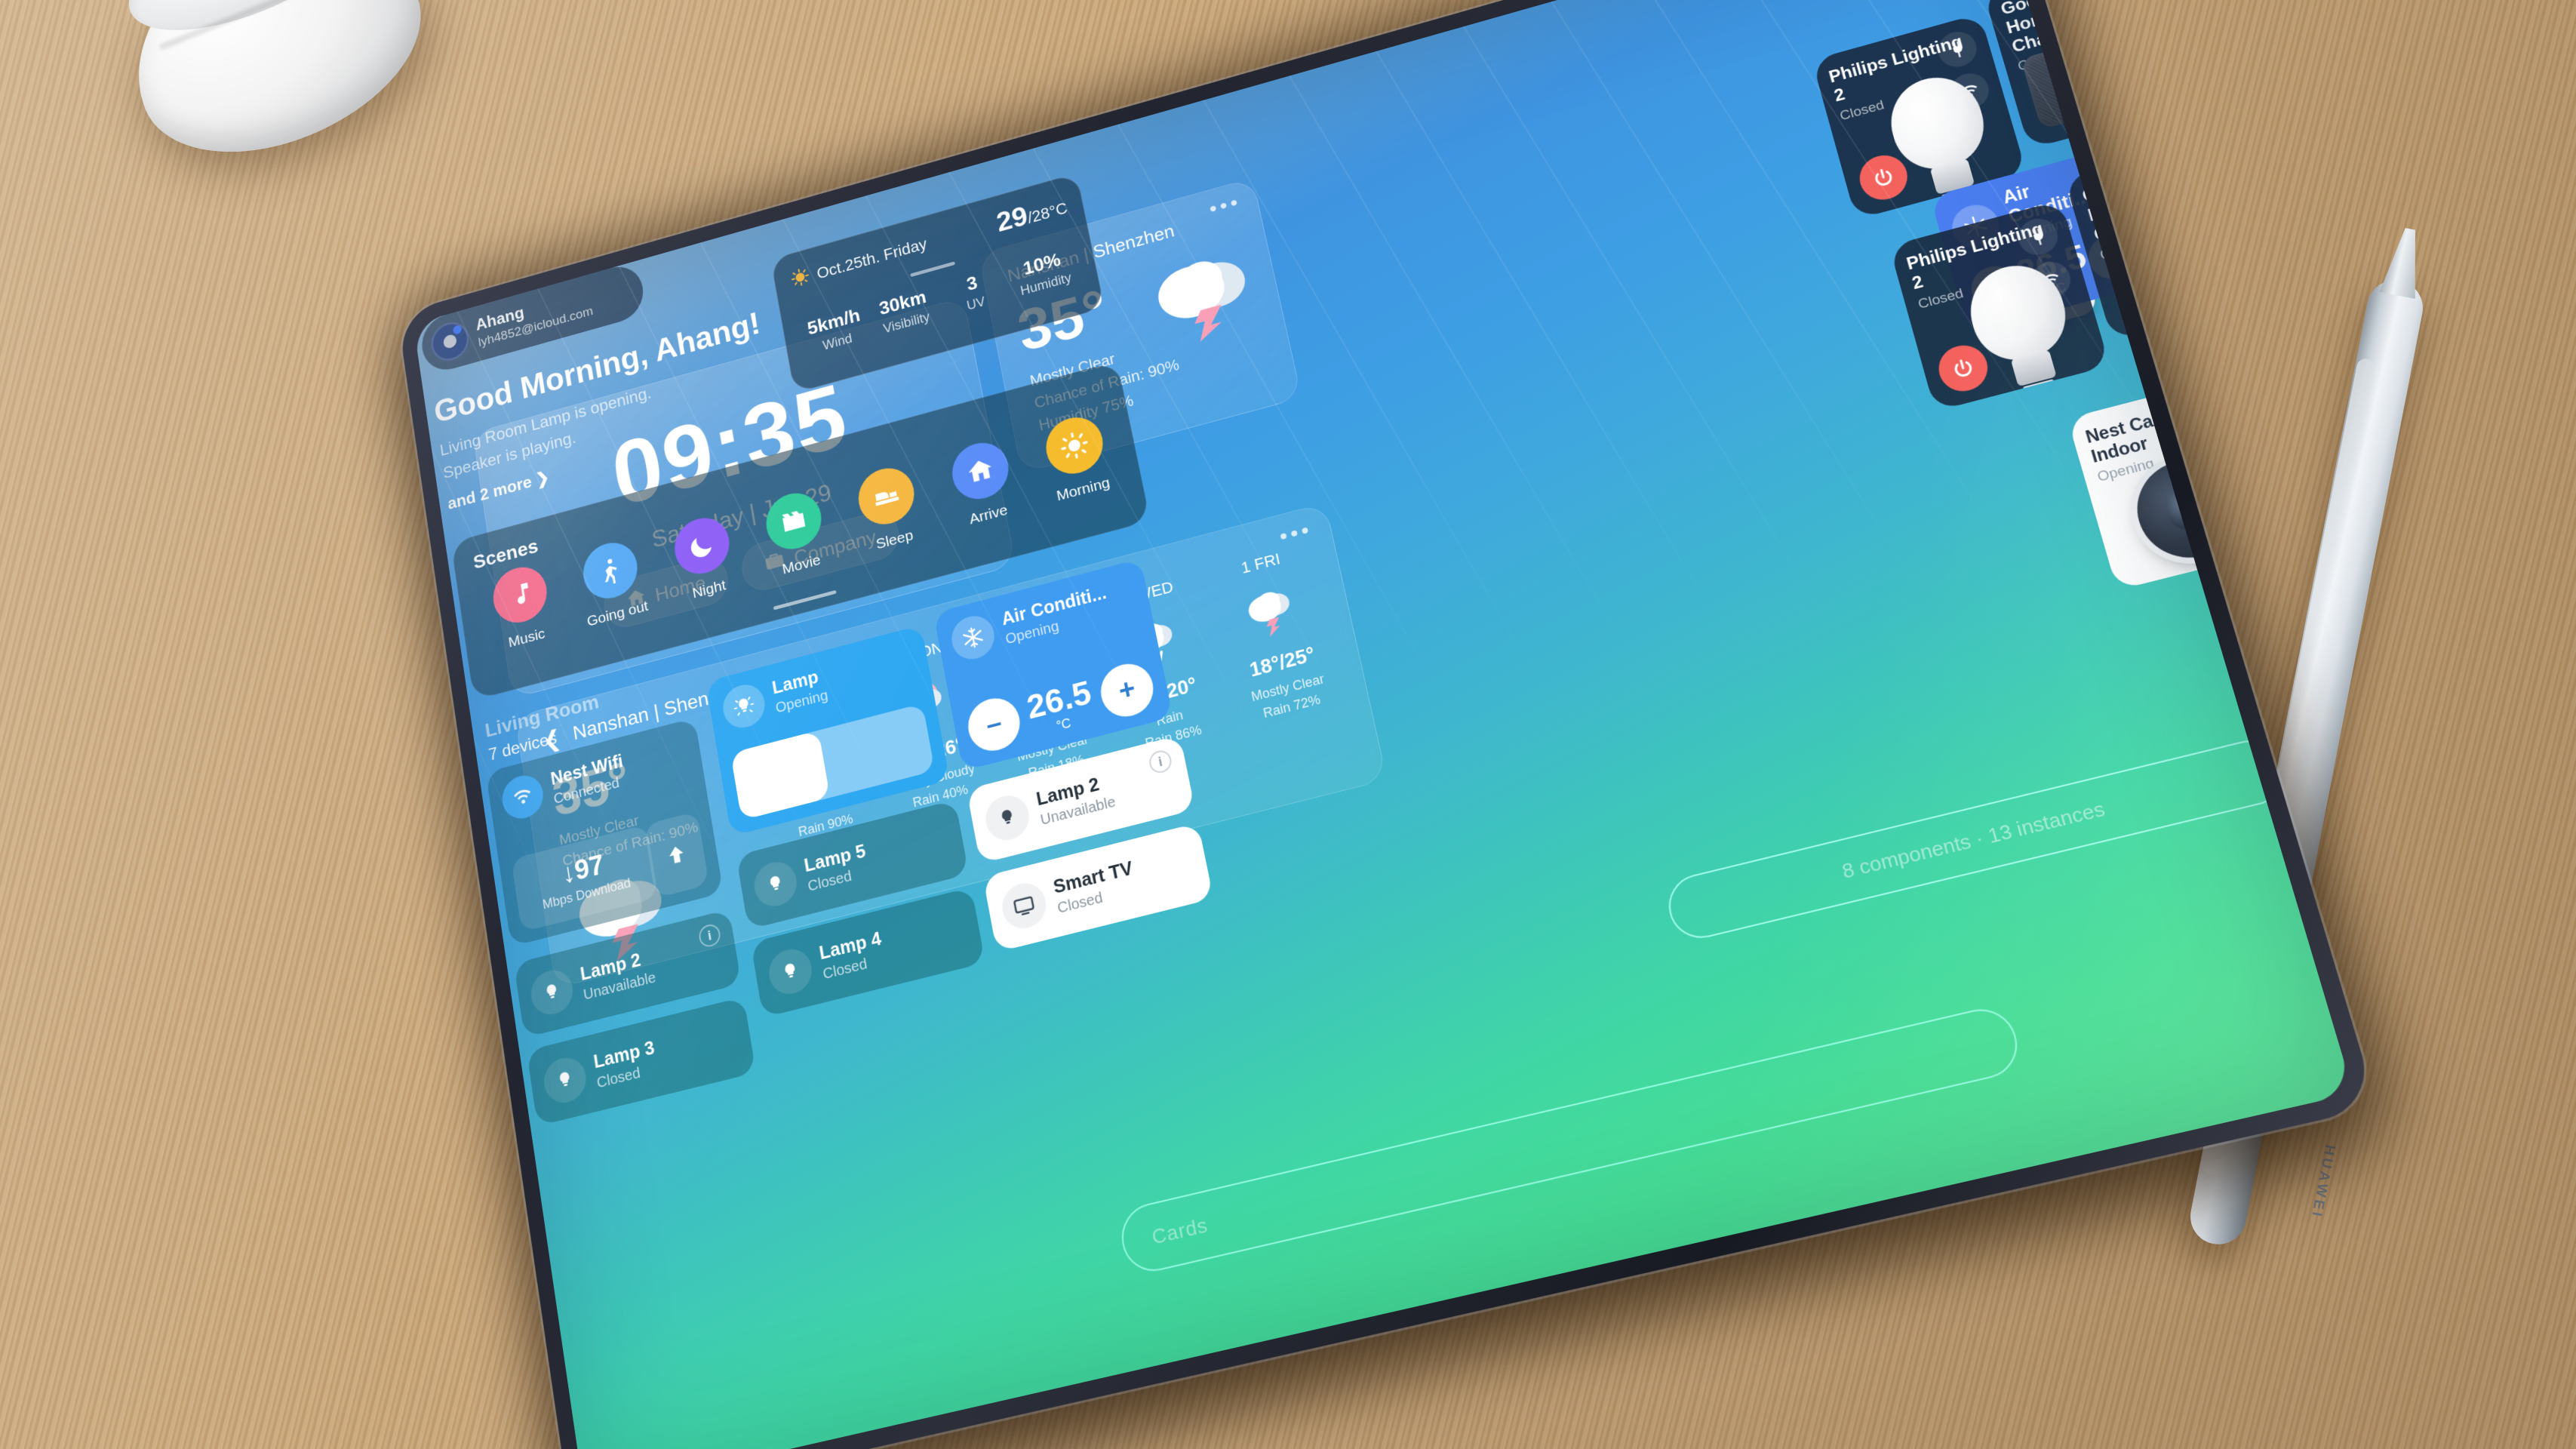  Describe the element at coordinates (852, 955) in the screenshot. I see `tile-lamp-4-text: Lamp 4 Closed` at that location.